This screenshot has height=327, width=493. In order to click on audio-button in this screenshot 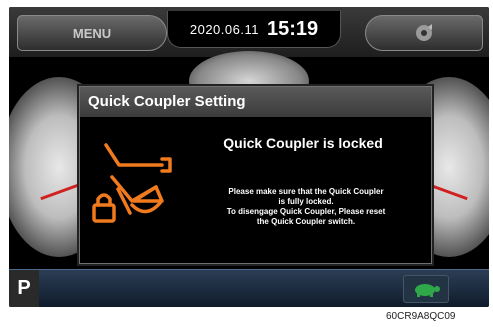, I will do `click(424, 33)`.